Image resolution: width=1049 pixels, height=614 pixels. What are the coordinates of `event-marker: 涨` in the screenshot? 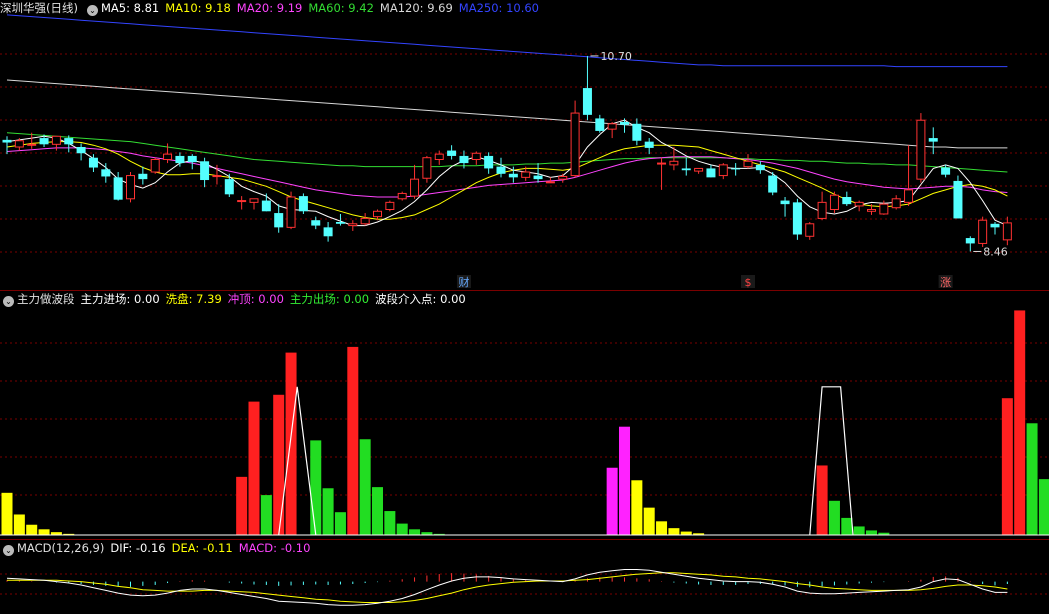 It's located at (945, 282).